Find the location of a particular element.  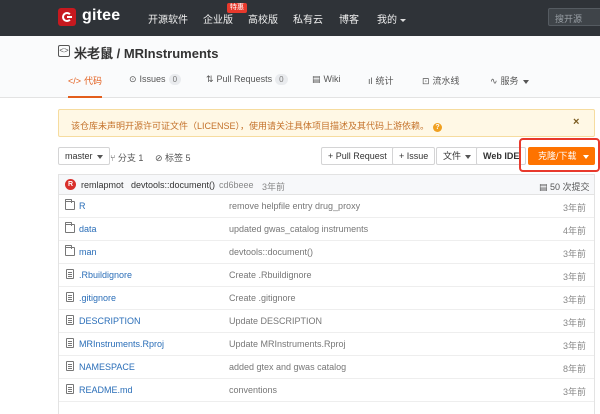

repo-title: 米老鼠 / MRInstruments is located at coordinates (146, 52).